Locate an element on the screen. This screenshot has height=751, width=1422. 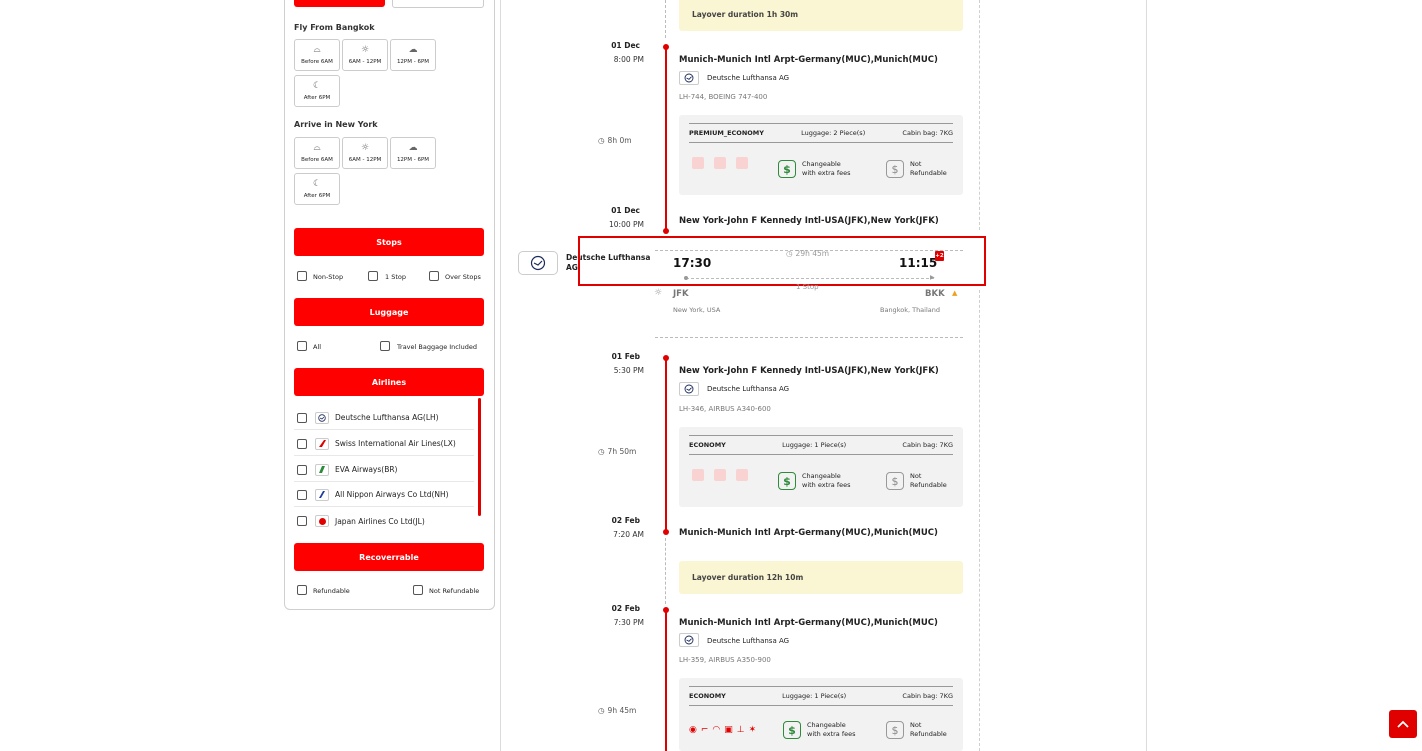
luggage-all-label: All is located at coordinates (317, 347).